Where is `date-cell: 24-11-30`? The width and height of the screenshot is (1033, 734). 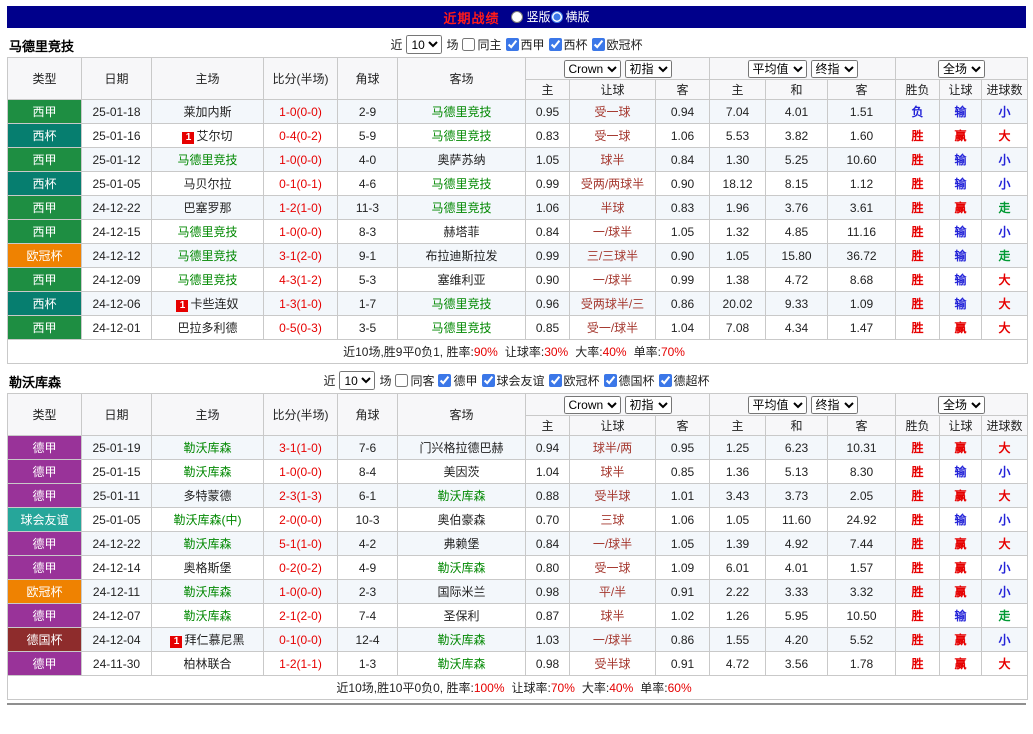 date-cell: 24-11-30 is located at coordinates (116, 663).